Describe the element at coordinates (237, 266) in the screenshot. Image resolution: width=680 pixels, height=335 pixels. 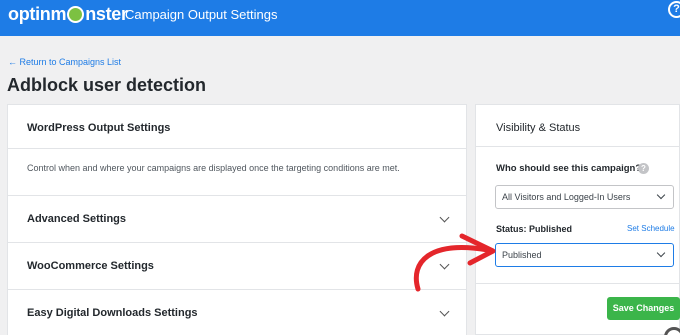
I see `section-woocommerce-settings: WooCommerce Settings` at that location.